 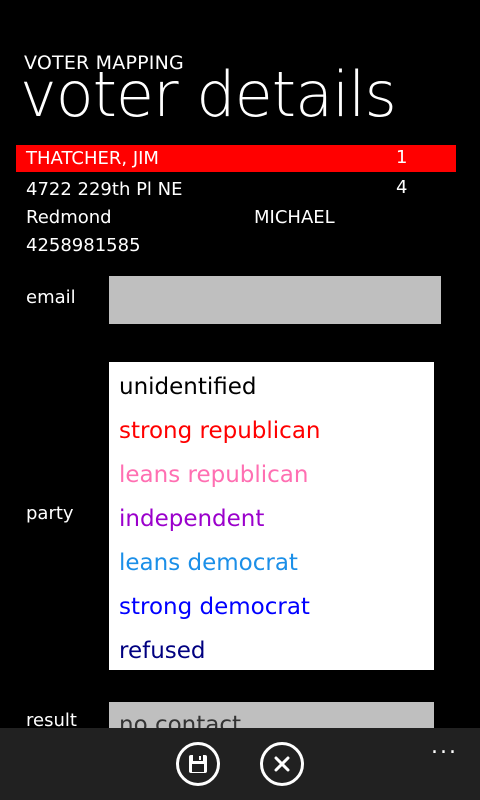 I want to click on voter-phone: 4258981585, so click(x=83, y=245).